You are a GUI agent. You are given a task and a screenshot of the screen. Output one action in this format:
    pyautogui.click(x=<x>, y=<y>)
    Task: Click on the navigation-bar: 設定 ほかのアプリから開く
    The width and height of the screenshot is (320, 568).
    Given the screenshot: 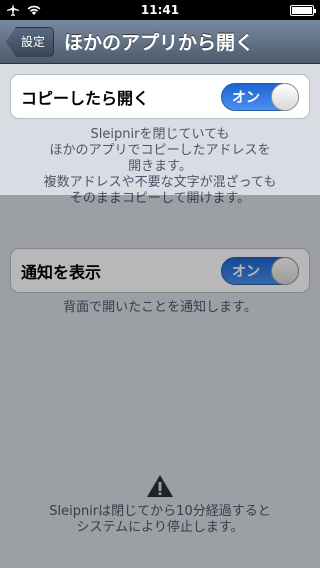 What is the action you would take?
    pyautogui.click(x=160, y=42)
    